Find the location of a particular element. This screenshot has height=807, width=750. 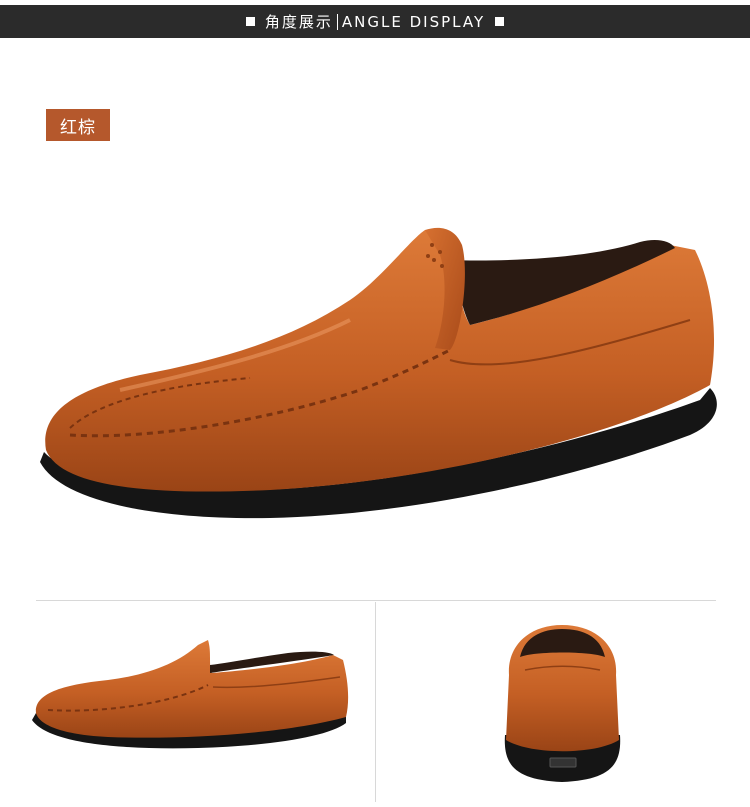

color-variant-tag: 红棕 is located at coordinates (78, 125).